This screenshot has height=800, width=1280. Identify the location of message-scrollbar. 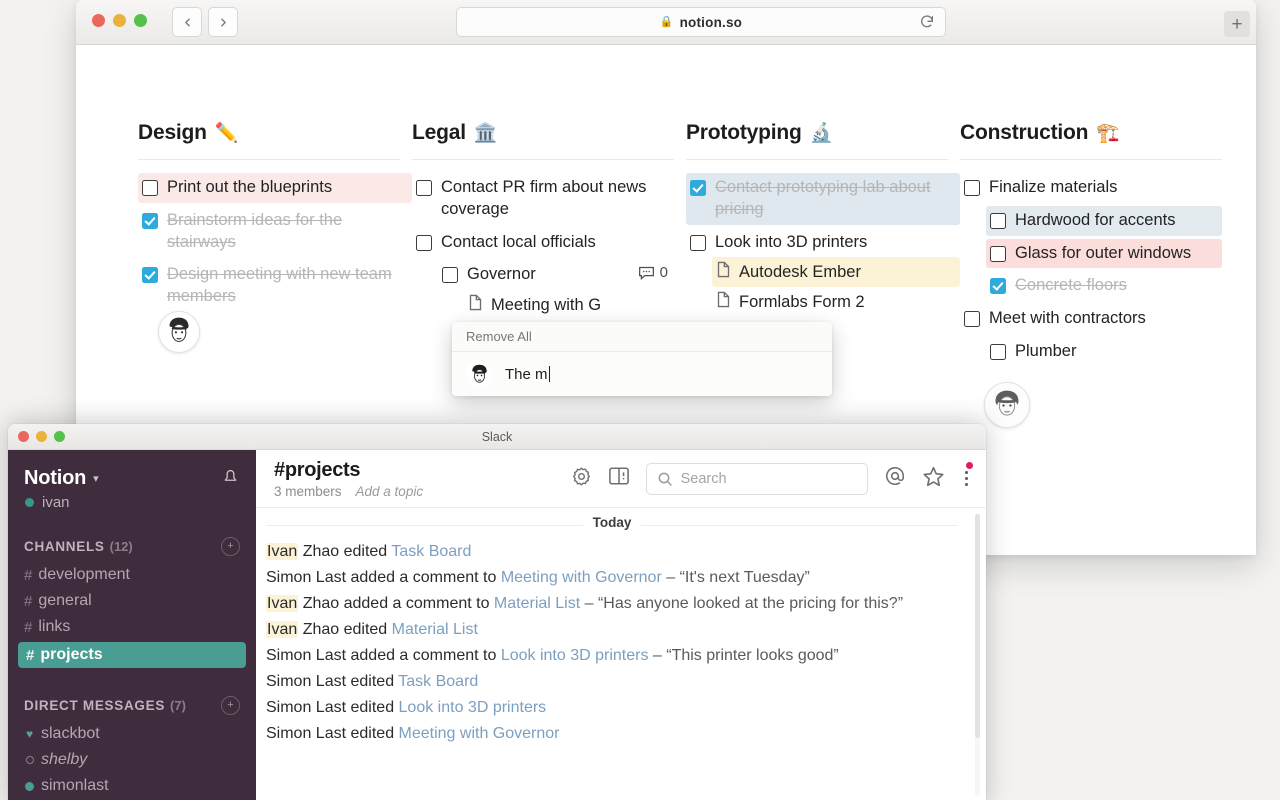
(977, 655).